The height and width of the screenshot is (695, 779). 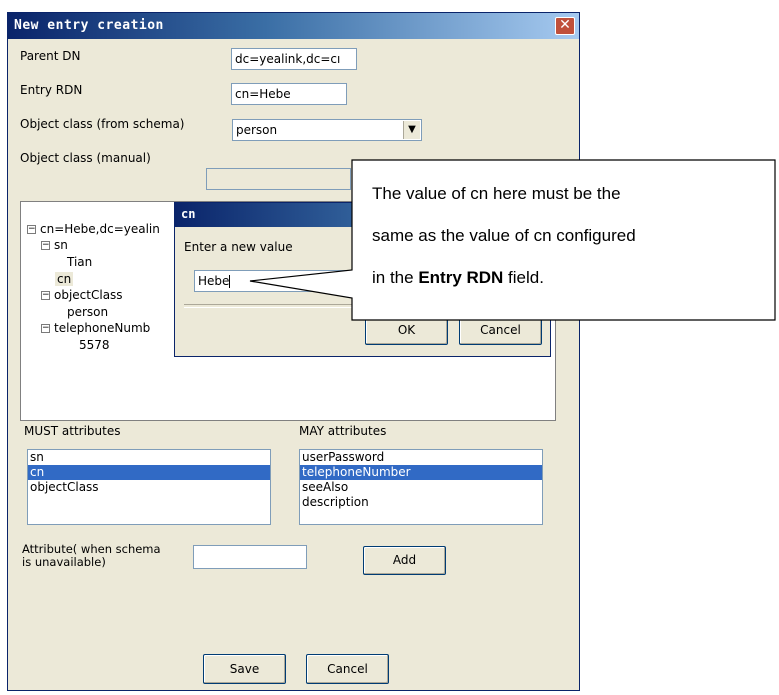 What do you see at coordinates (461, 277) in the screenshot?
I see `callout-entry-rdn: Entry RDN` at bounding box center [461, 277].